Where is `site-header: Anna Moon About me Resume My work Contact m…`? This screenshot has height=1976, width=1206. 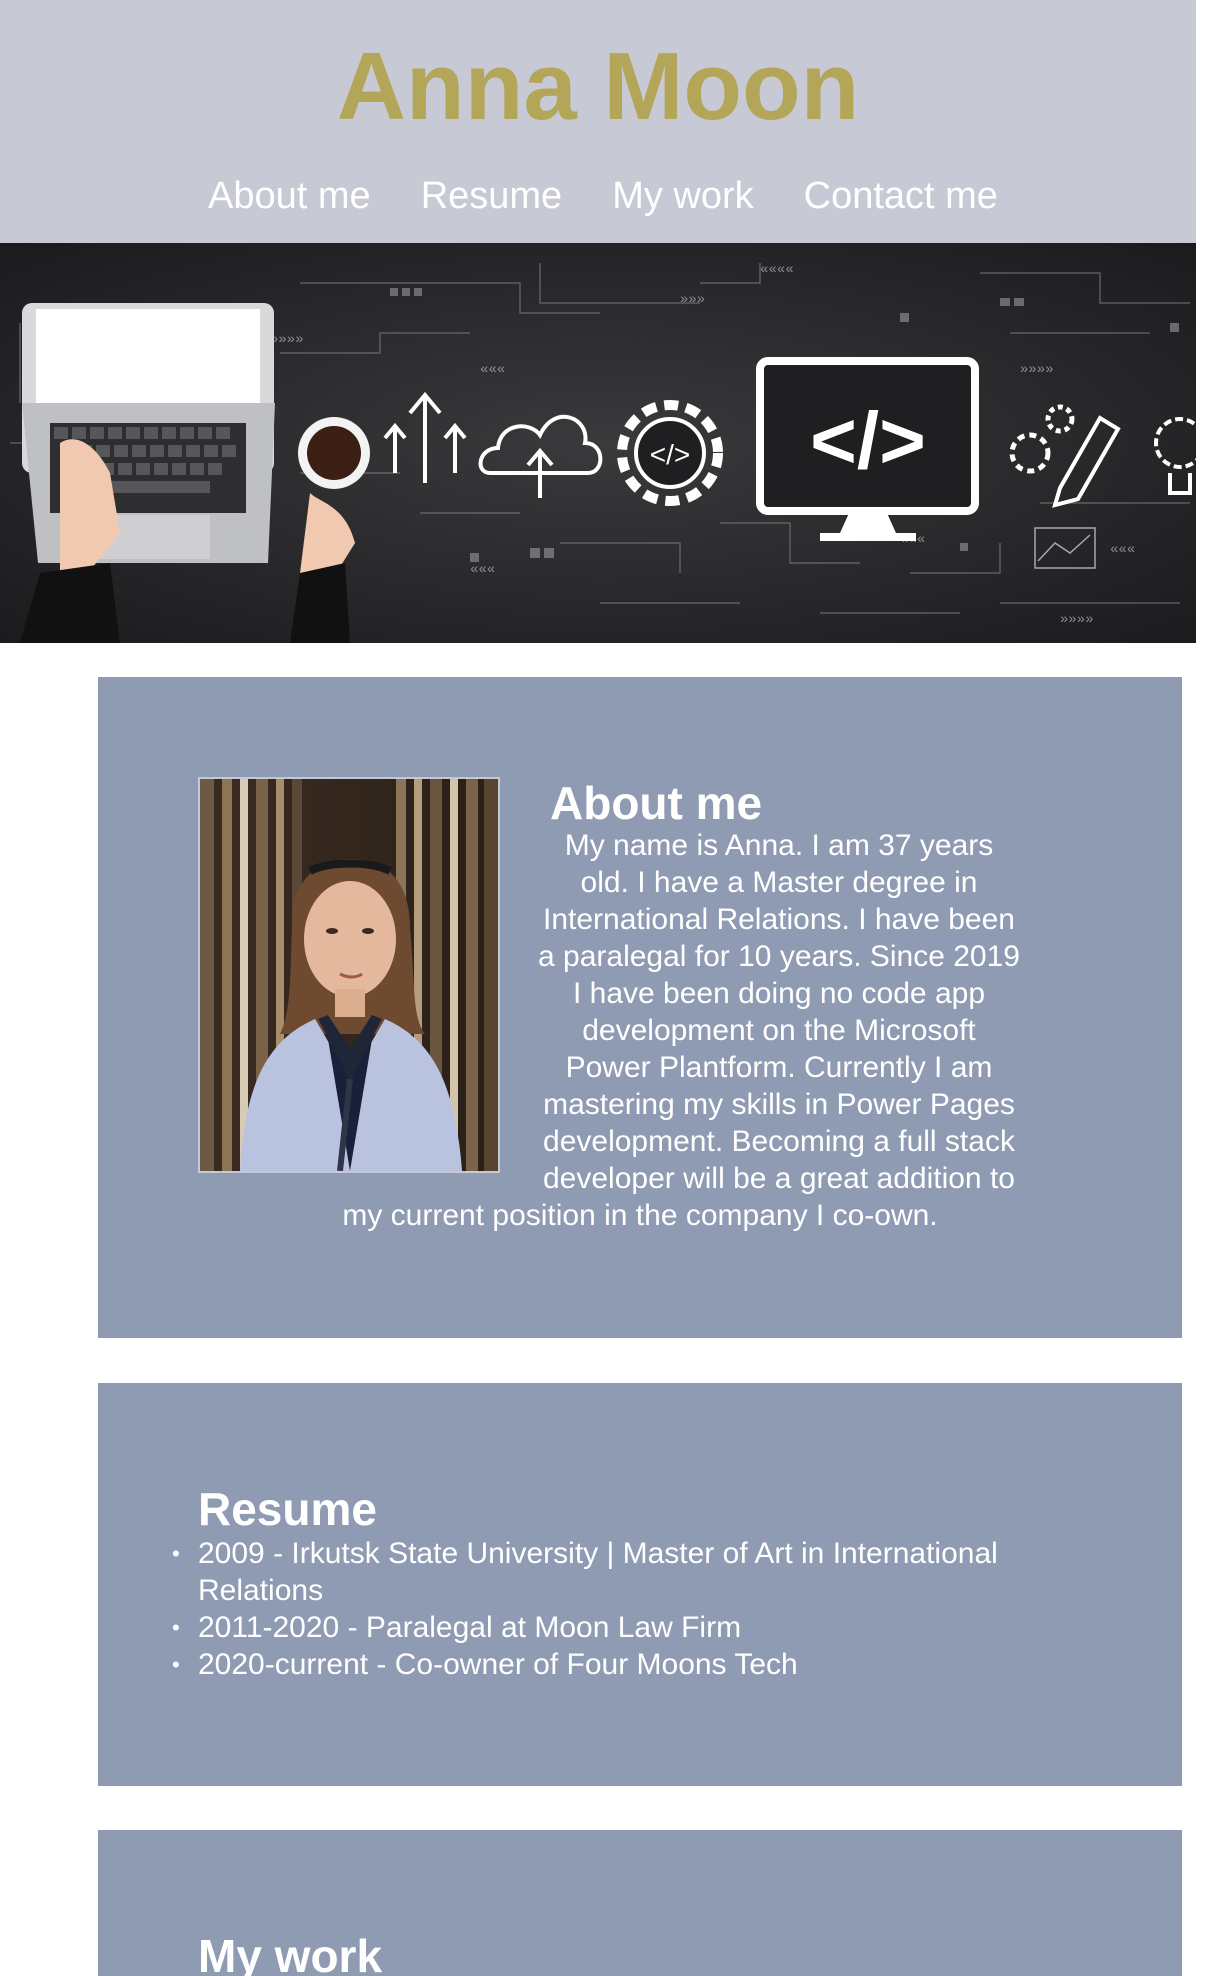
site-header: Anna Moon About me Resume My work Contact m… is located at coordinates (603, 121).